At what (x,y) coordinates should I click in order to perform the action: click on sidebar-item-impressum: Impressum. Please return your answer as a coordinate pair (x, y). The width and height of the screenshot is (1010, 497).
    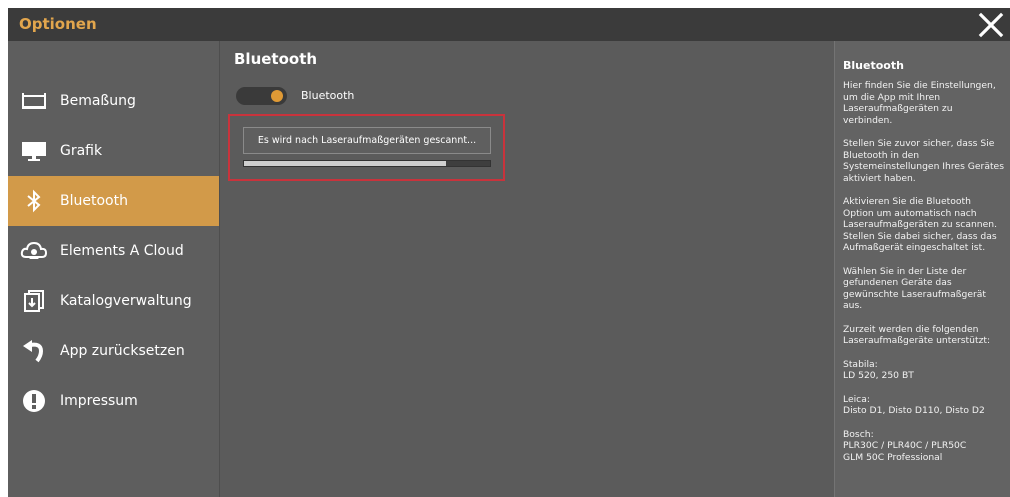
    Looking at the image, I should click on (113, 401).